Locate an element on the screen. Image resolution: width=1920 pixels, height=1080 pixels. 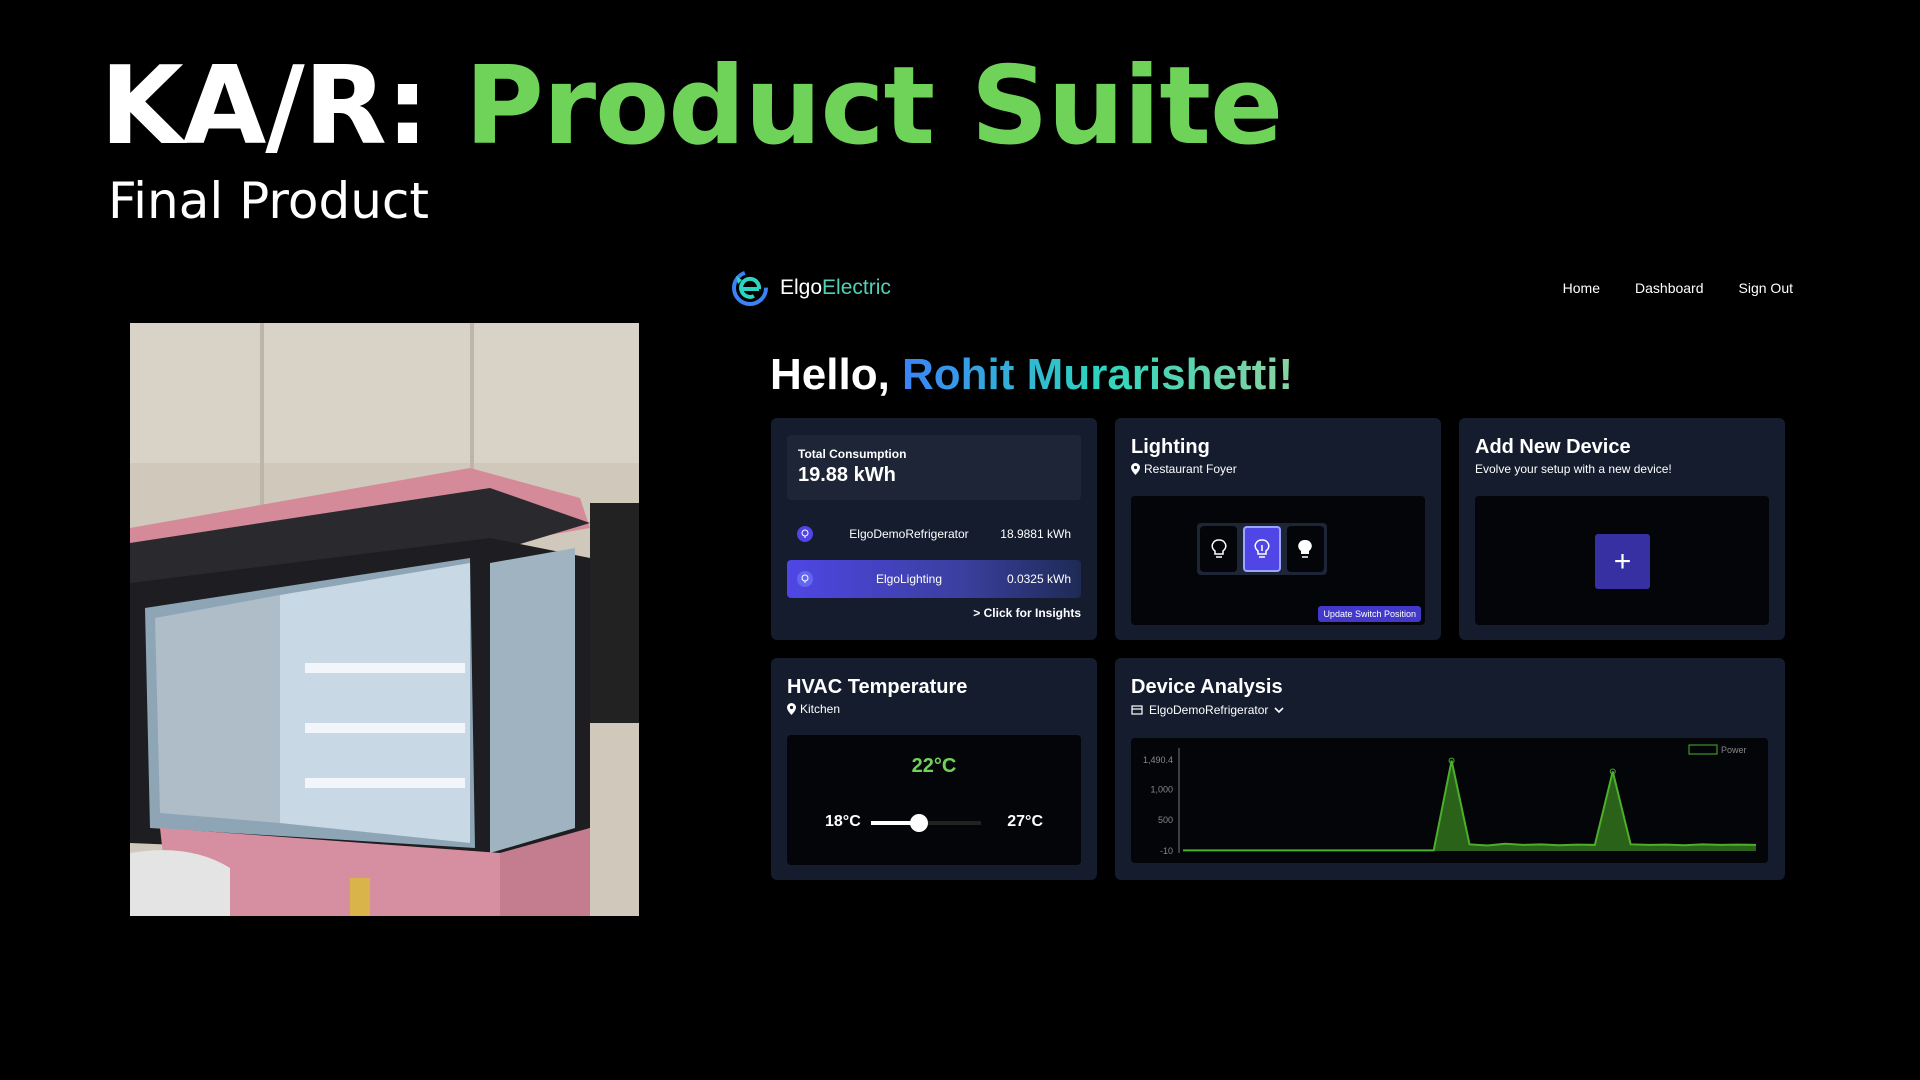
lighting-location: Restaurant Foyer is located at coordinates (1184, 469).